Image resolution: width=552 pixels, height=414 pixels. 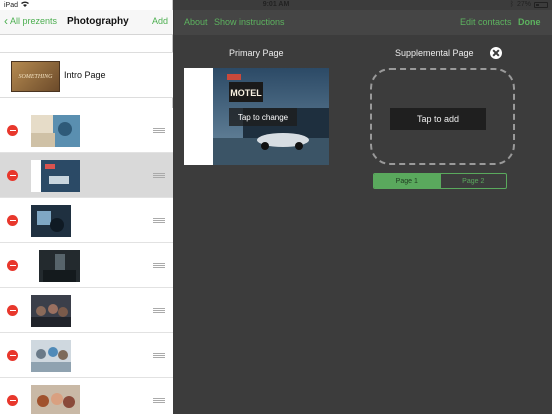 What do you see at coordinates (496, 53) in the screenshot?
I see `close-icon` at bounding box center [496, 53].